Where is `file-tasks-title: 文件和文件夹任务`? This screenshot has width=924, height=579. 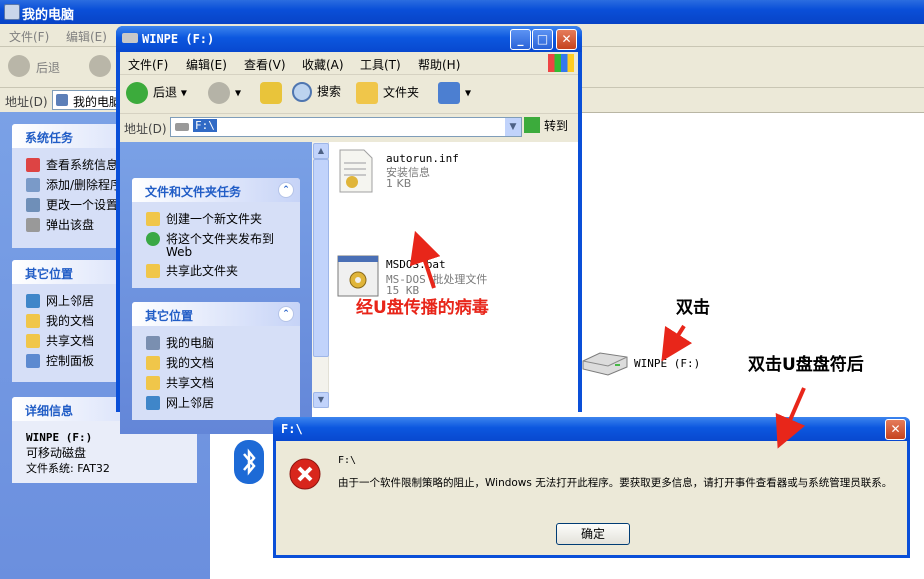 file-tasks-title: 文件和文件夹任务 is located at coordinates (193, 192).